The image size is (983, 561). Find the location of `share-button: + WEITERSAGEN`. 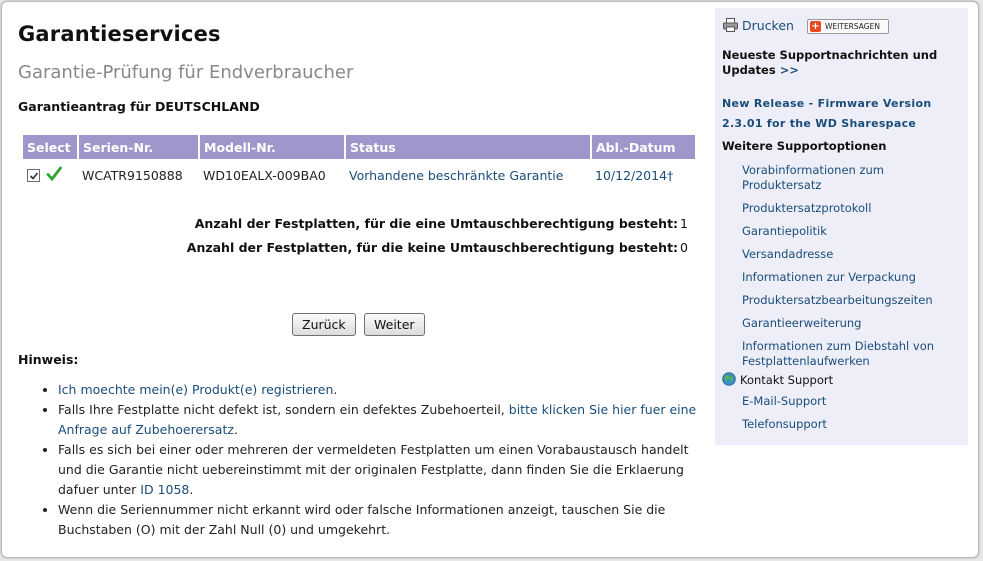

share-button: + WEITERSAGEN is located at coordinates (848, 26).